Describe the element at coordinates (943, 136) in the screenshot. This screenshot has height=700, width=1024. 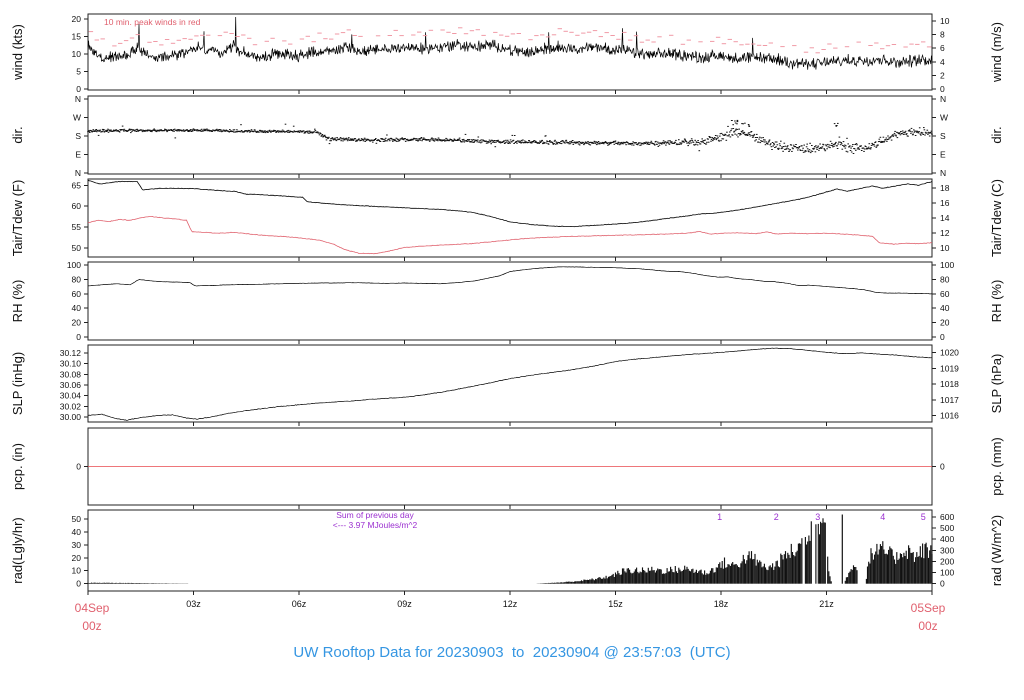
I see `ytick-label: S` at that location.